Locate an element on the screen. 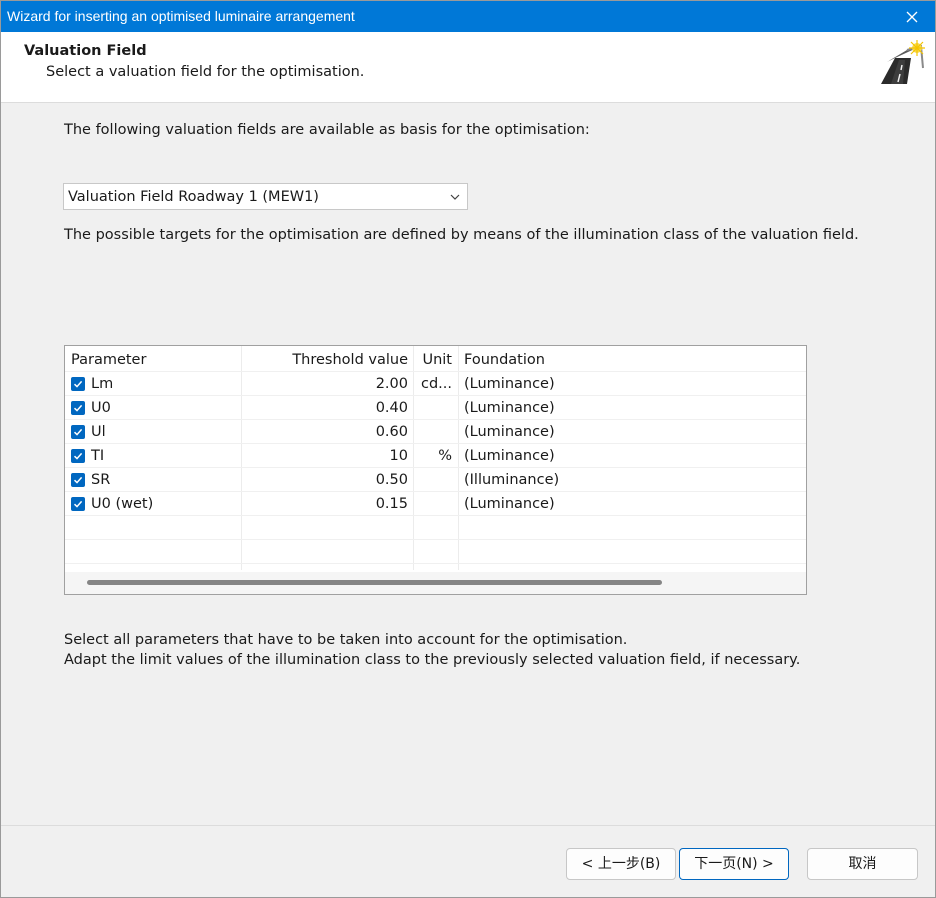 The width and height of the screenshot is (936, 898). table-row: Ul 0.60 (Luminance) is located at coordinates (435, 432).